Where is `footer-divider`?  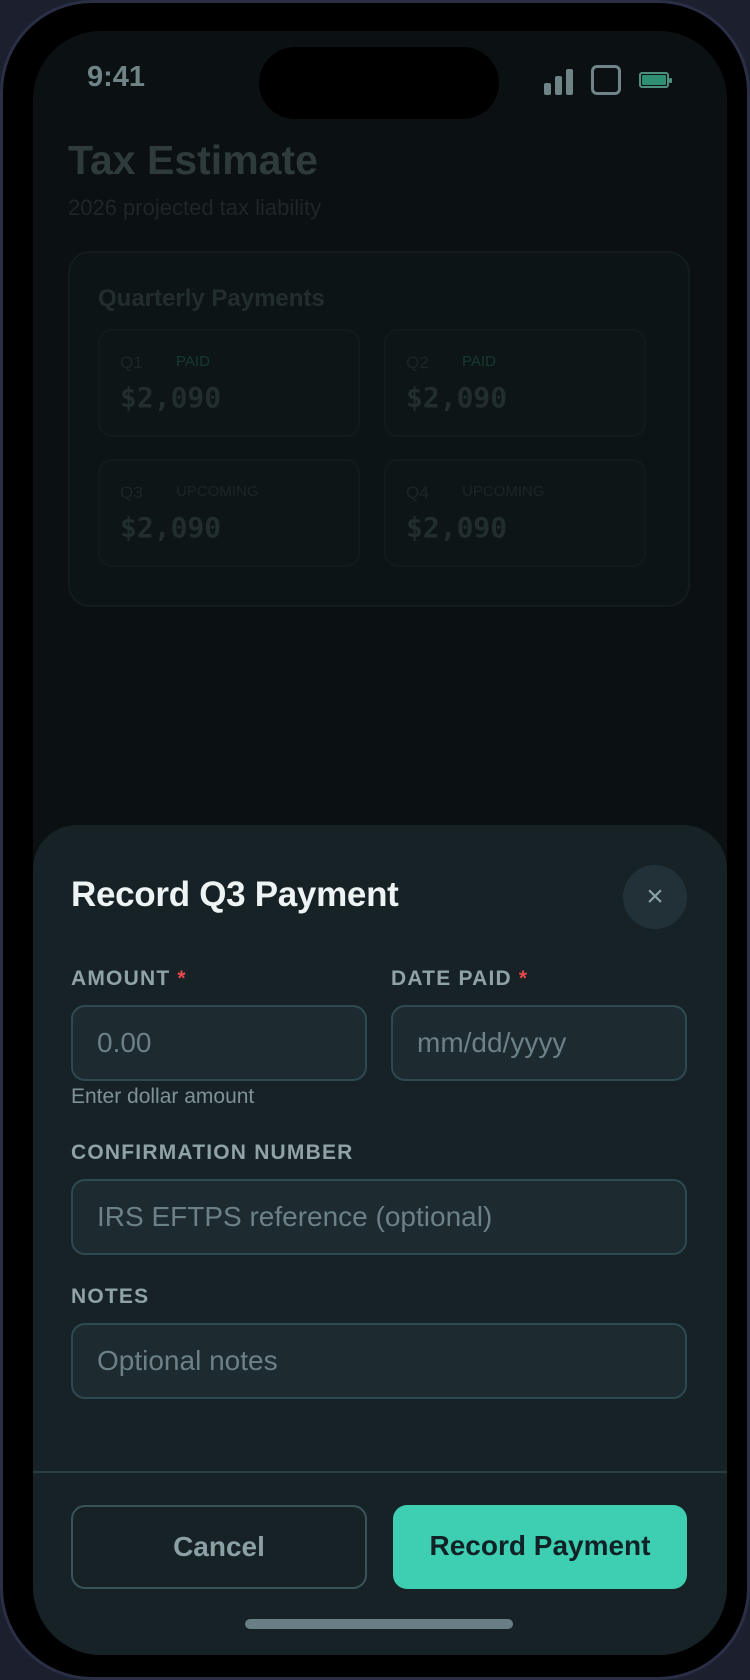
footer-divider is located at coordinates (380, 1472).